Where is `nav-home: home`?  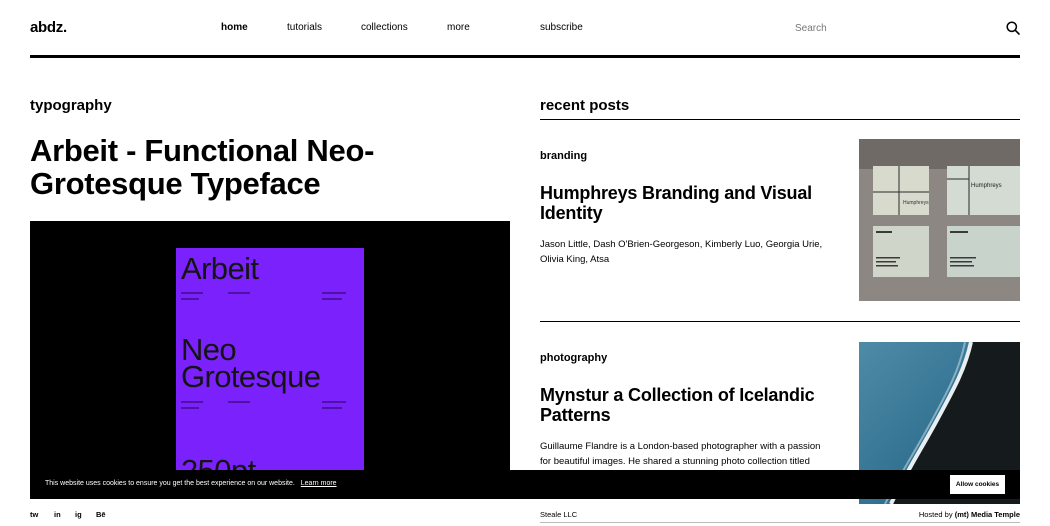 nav-home: home is located at coordinates (234, 27).